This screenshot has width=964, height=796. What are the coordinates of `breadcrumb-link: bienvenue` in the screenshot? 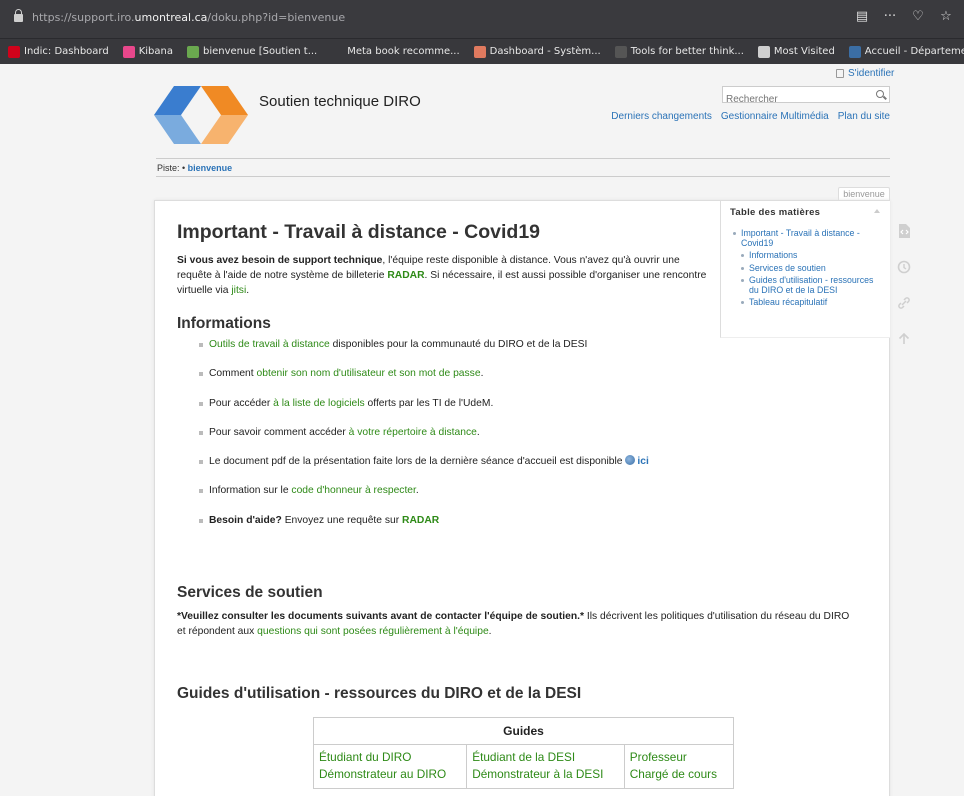 It's located at (210, 168).